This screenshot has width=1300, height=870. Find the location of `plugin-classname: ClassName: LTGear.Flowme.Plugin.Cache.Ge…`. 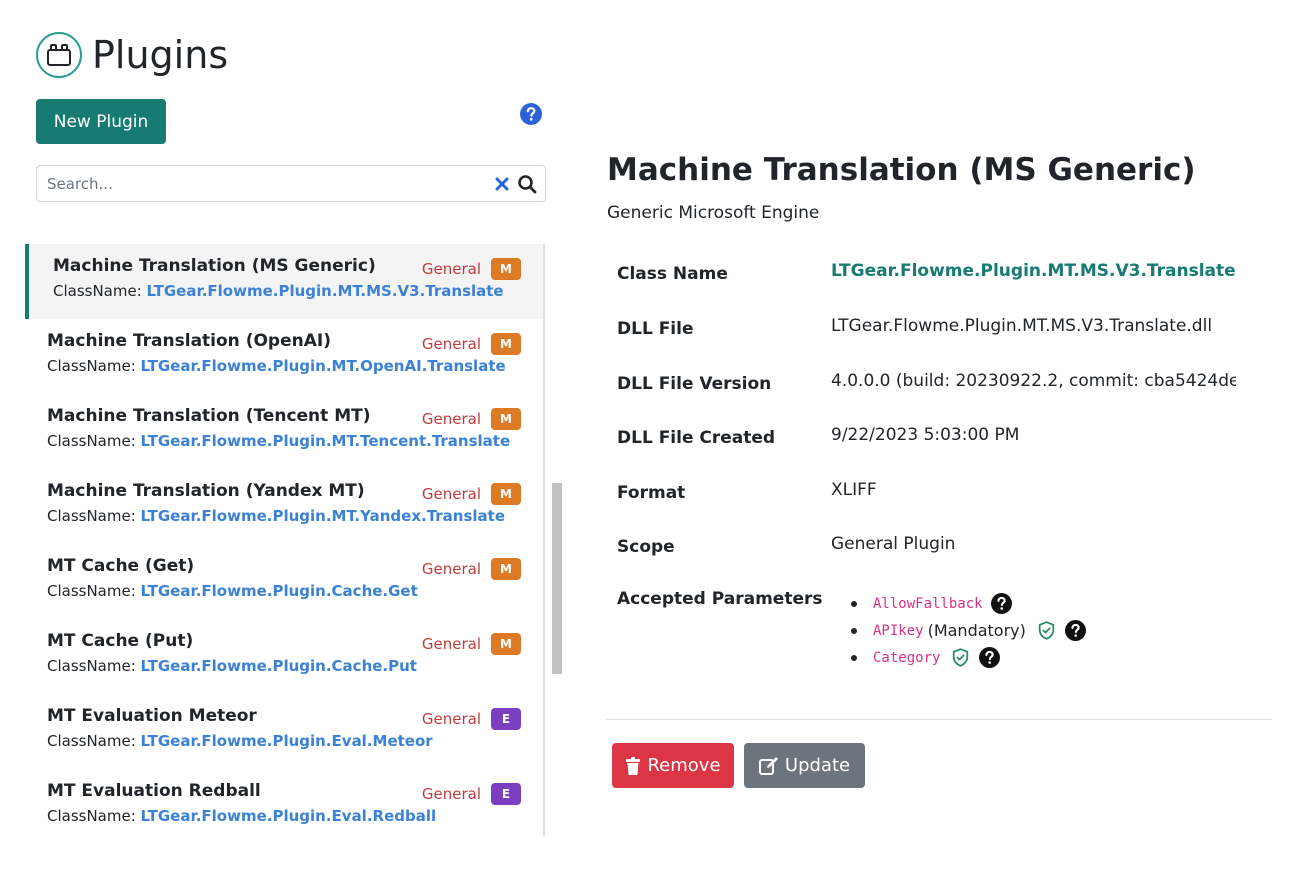

plugin-classname: ClassName: LTGear.Flowme.Plugin.Cache.Ge… is located at coordinates (295, 591).